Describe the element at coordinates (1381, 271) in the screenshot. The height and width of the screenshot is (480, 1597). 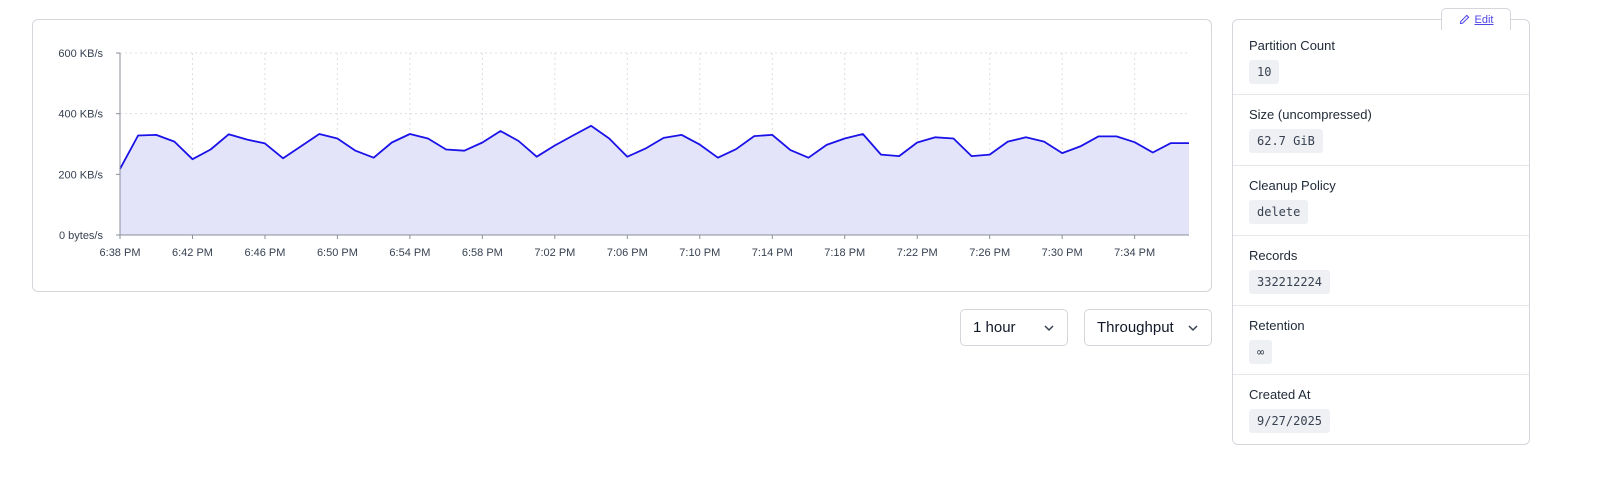
I see `property-row: Records 332212224` at that location.